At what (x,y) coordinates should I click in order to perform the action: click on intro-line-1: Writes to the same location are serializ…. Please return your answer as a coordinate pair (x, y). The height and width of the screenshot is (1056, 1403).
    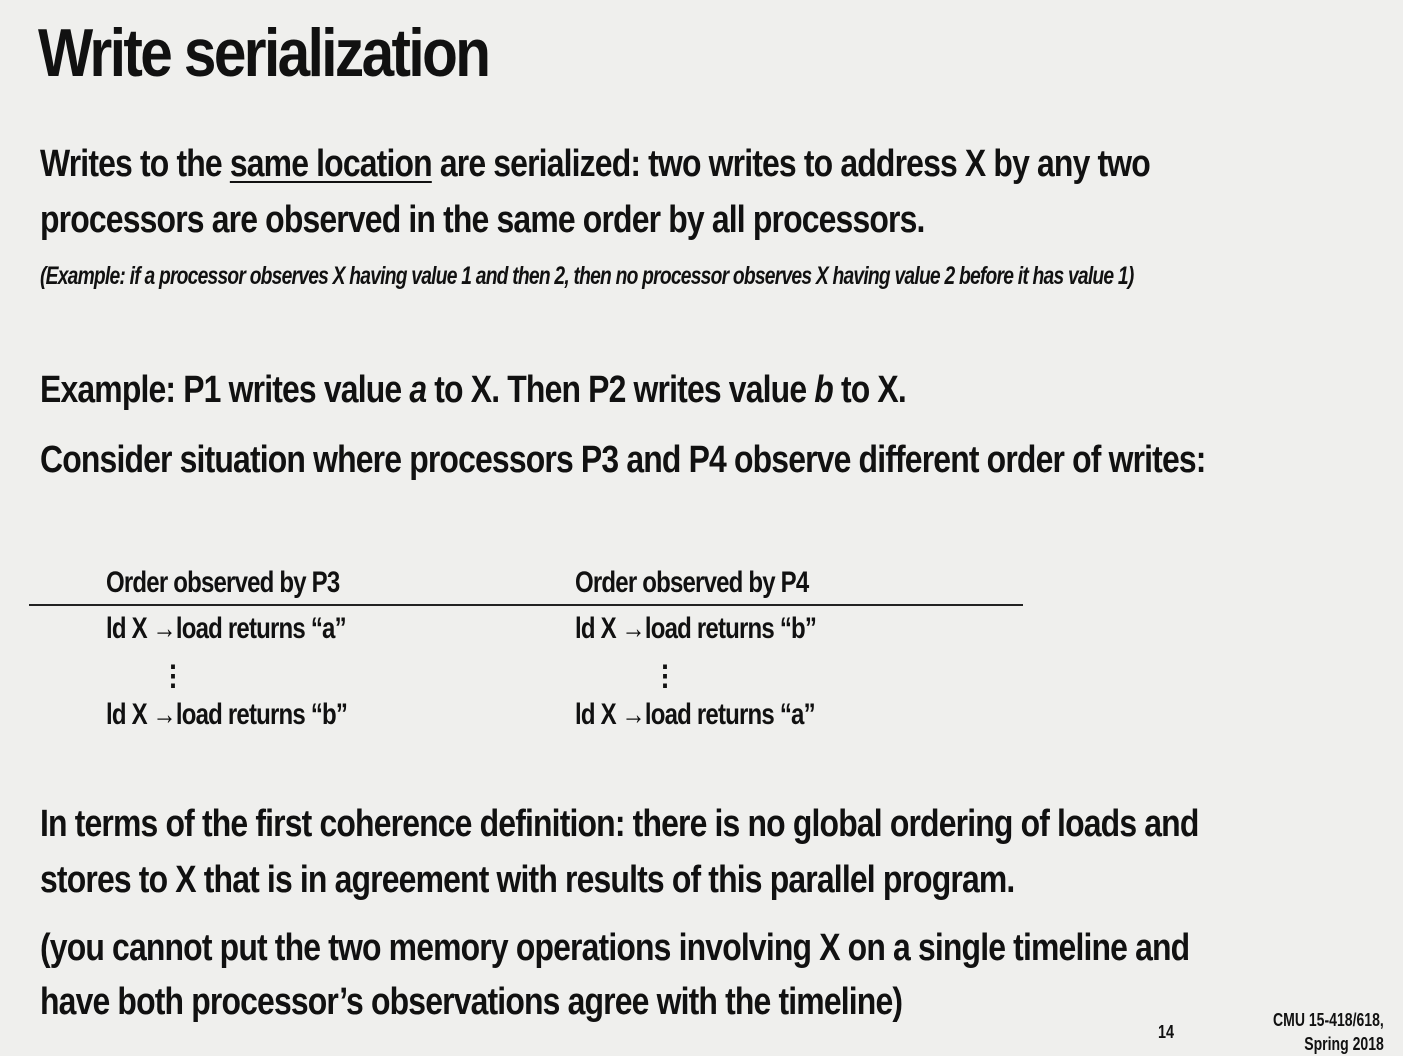
    Looking at the image, I should click on (595, 164).